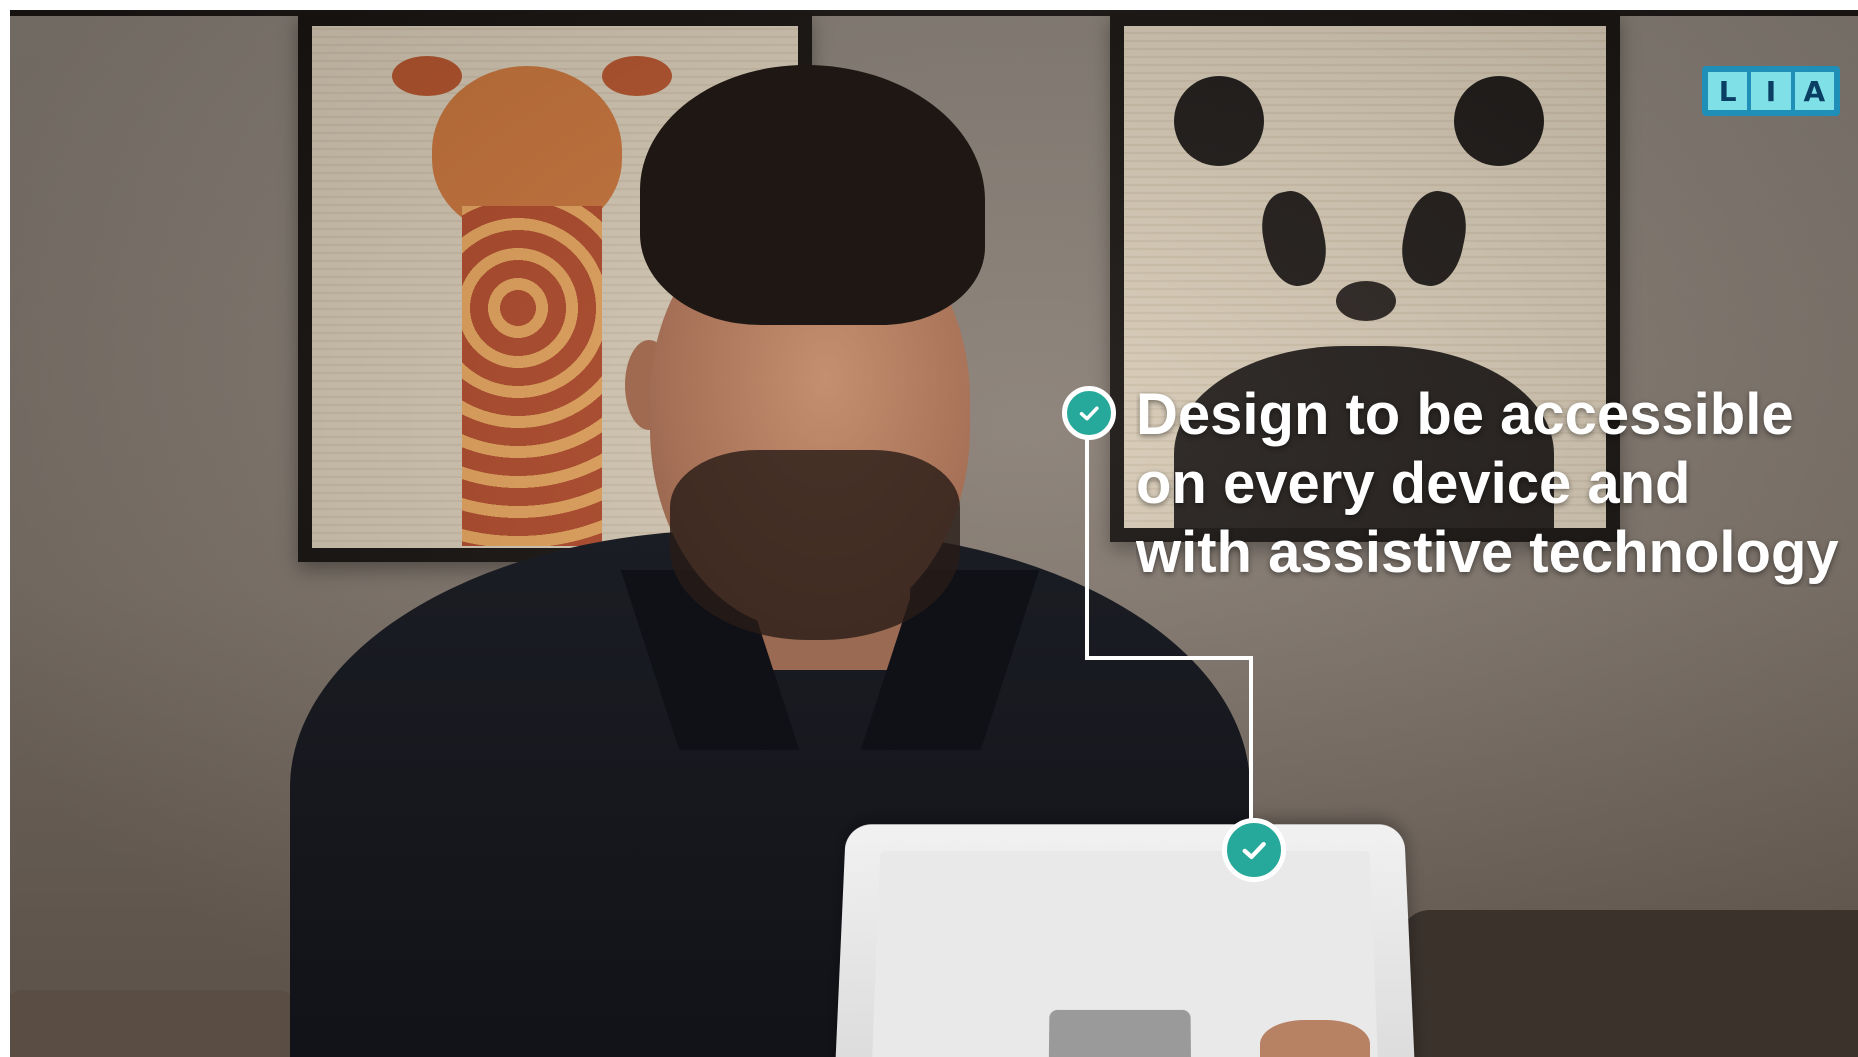 This screenshot has width=1858, height=1057. I want to click on logo-letter: A, so click(1814, 91).